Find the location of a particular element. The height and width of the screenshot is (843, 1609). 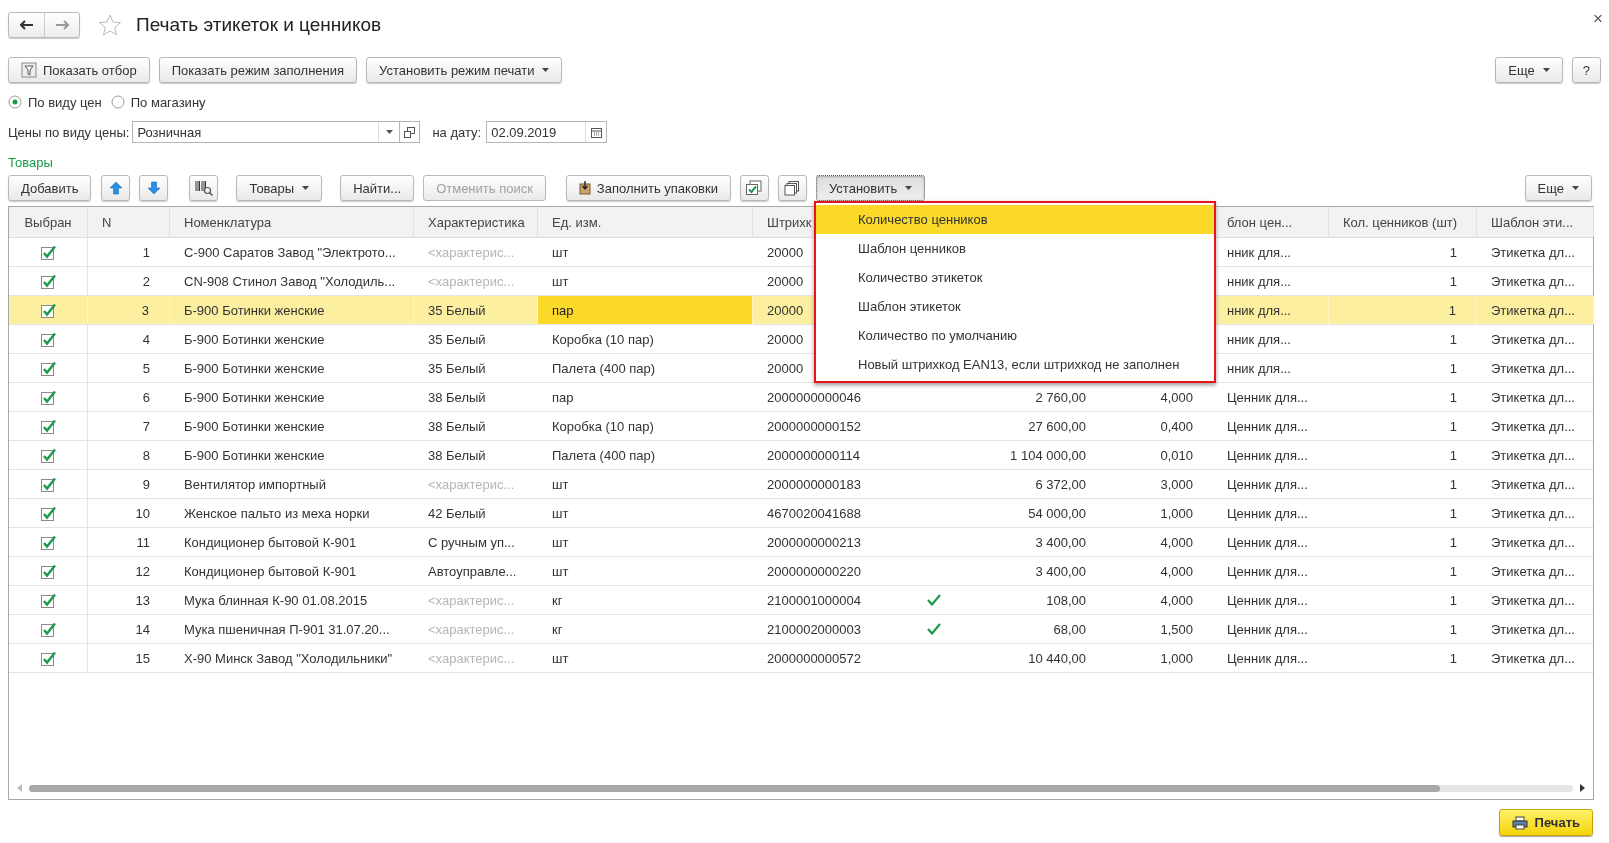

table-cell: Вентилятор импортный is located at coordinates (255, 484).